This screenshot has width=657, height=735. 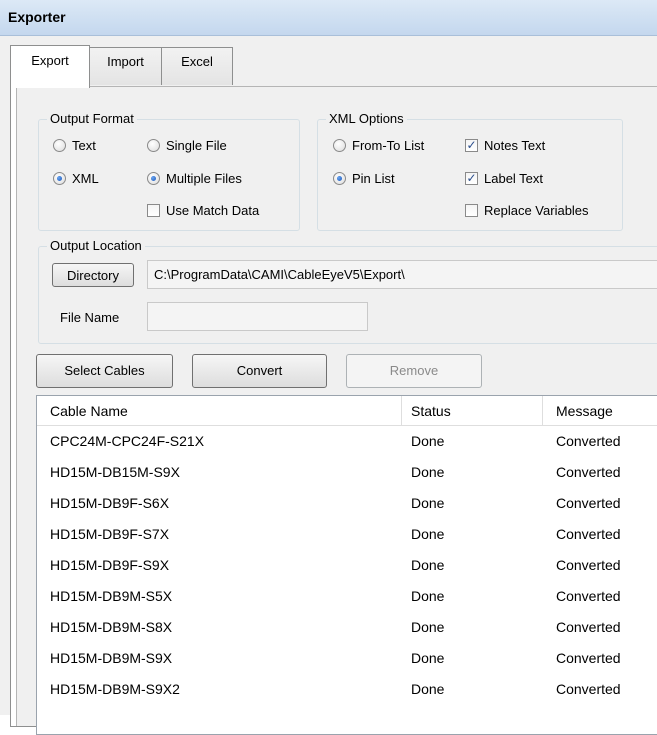 I want to click on table-row: HD15M-DB9M-S9X2 Done Converted, so click(x=347, y=690).